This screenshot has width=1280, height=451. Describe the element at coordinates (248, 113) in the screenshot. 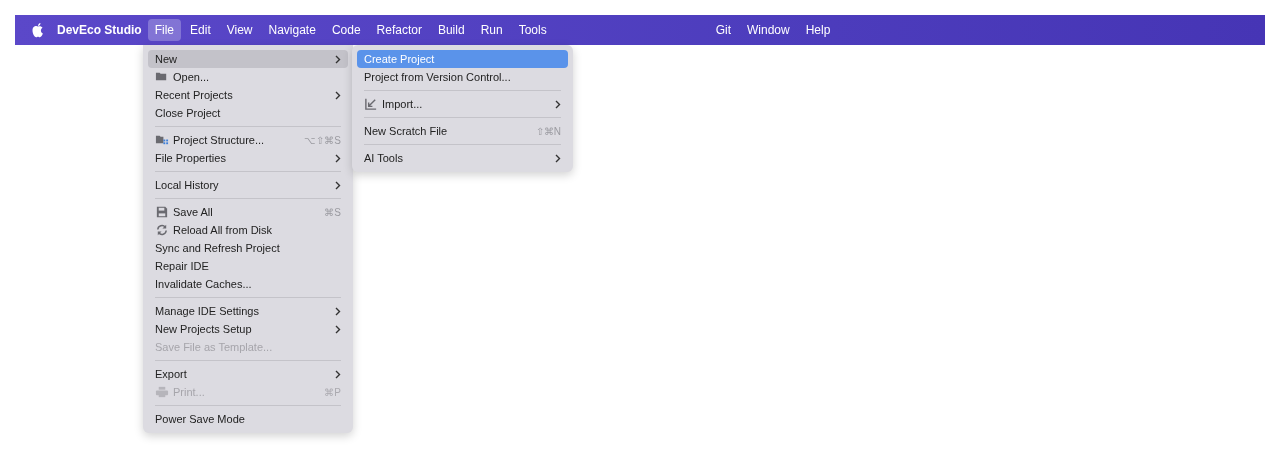

I see `menu-item: Close Project` at that location.